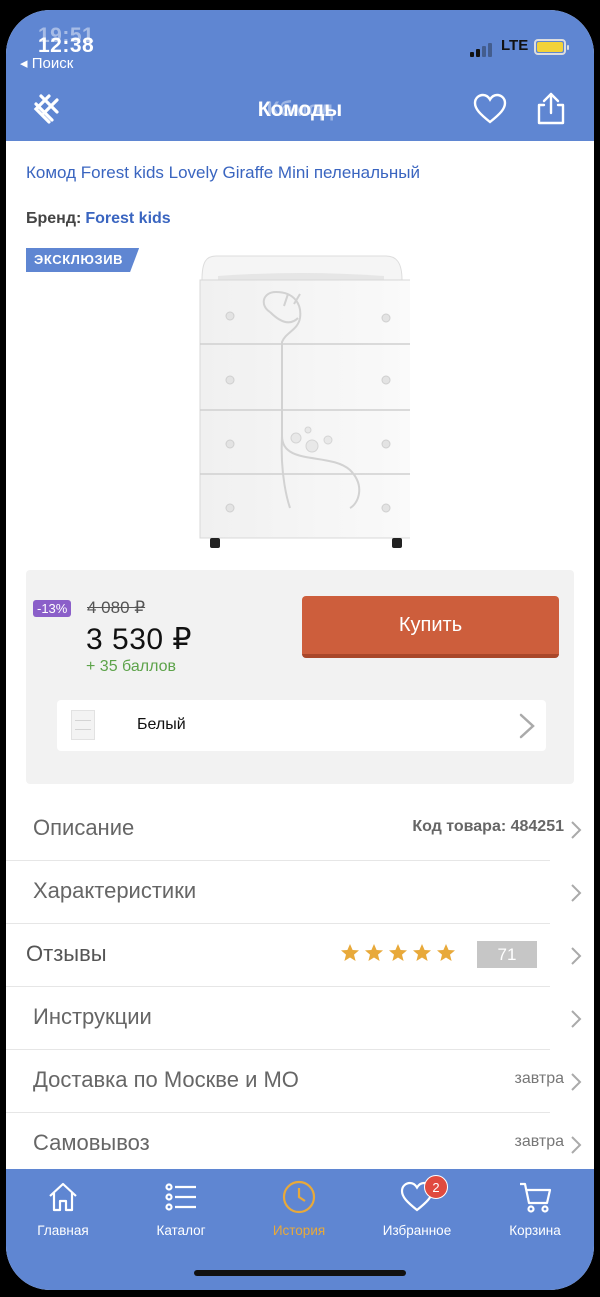 The width and height of the screenshot is (600, 1297). What do you see at coordinates (488, 826) in the screenshot?
I see `product-code: Код товара: 484251` at bounding box center [488, 826].